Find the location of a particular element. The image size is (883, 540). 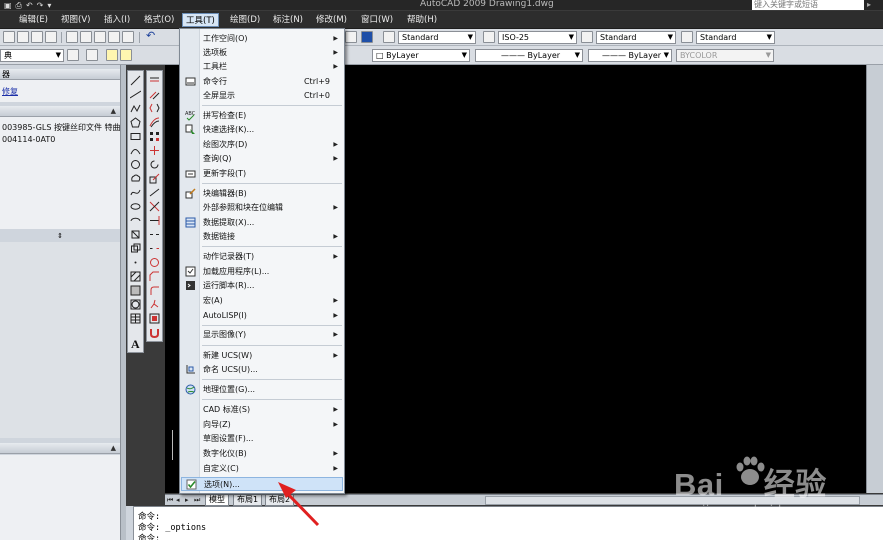

table-style-select: Standard ▼ is located at coordinates (636, 37).